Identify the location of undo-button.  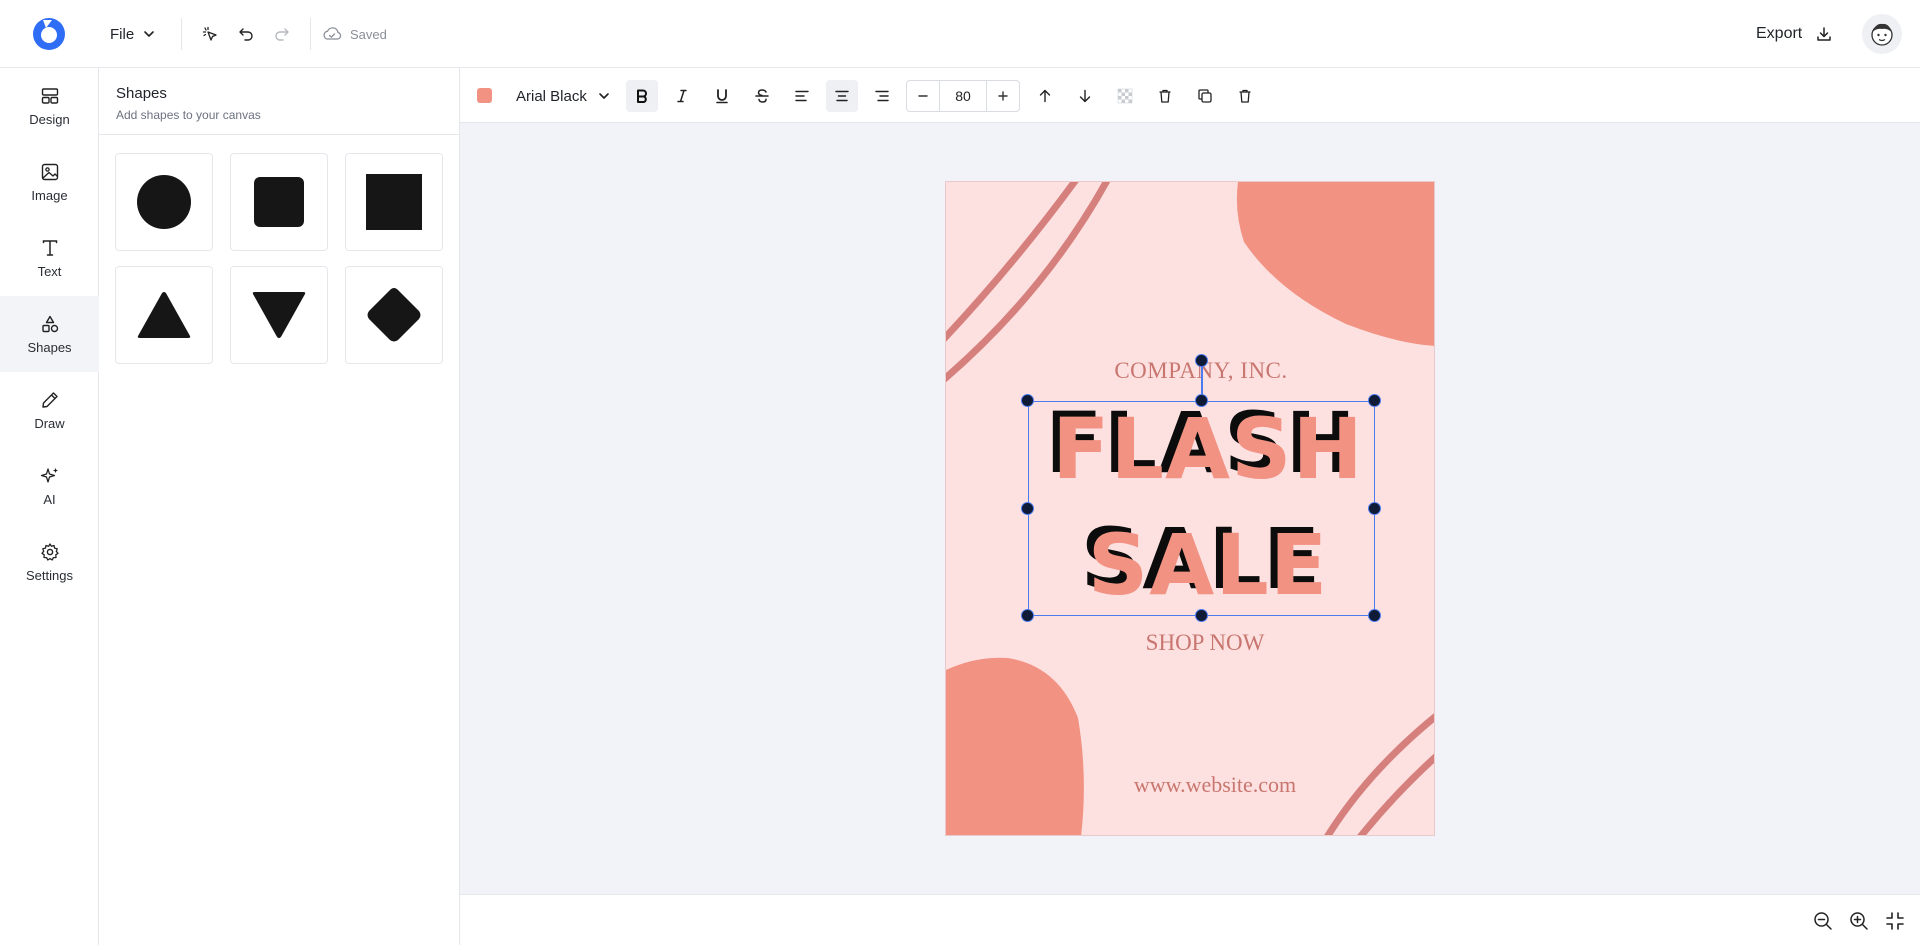
(246, 34).